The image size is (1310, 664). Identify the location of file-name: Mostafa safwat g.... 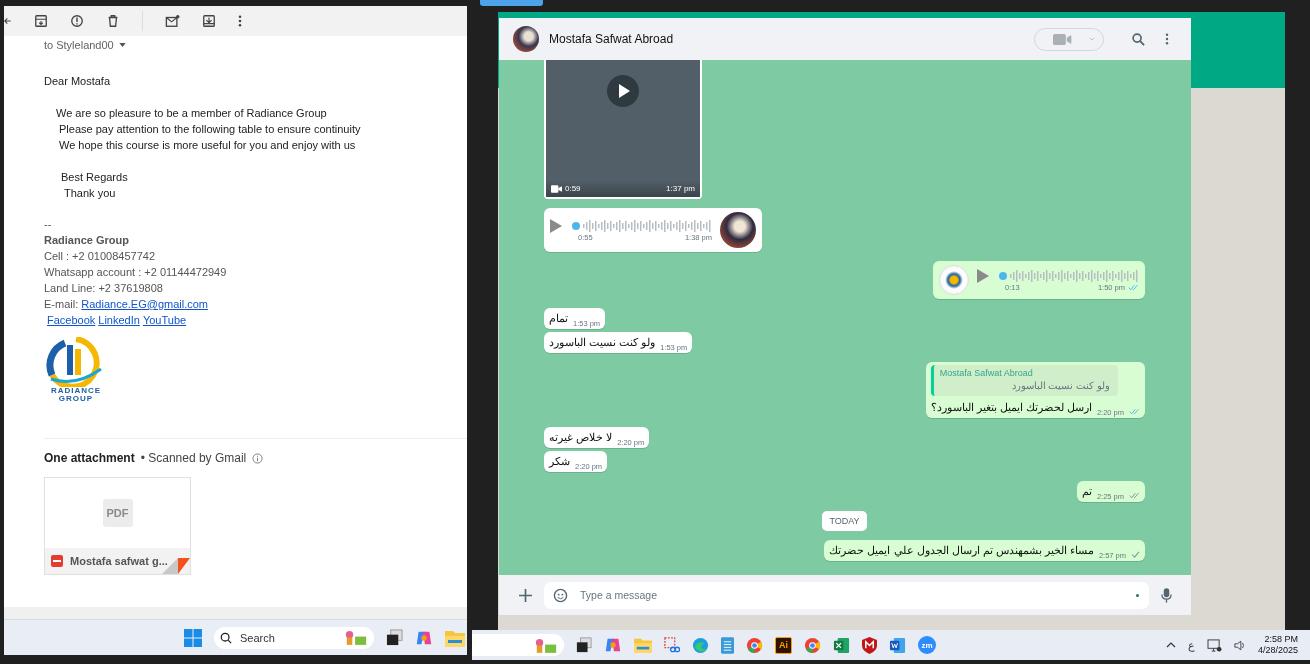
(119, 561).